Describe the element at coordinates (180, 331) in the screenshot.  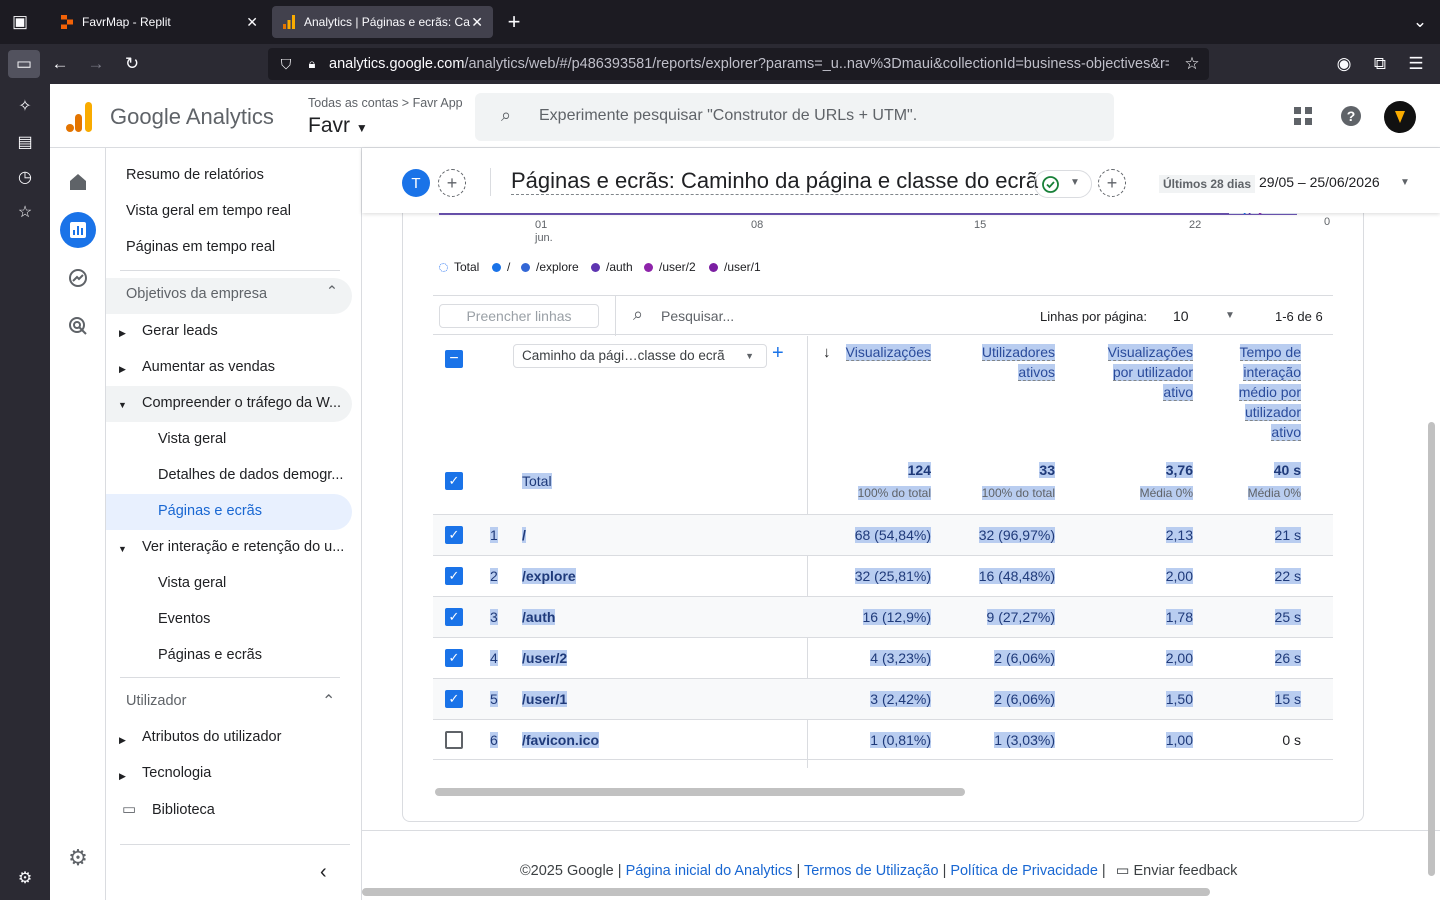
I see `nav-item-generate-leads: Gerar leads` at that location.